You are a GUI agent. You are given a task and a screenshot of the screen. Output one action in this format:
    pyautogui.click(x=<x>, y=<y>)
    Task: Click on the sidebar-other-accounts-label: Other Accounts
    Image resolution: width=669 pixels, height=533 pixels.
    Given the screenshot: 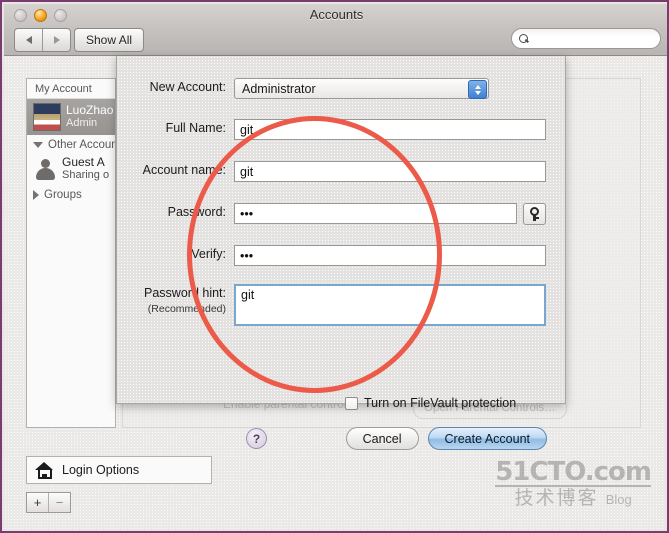 What is the action you would take?
    pyautogui.click(x=81, y=145)
    